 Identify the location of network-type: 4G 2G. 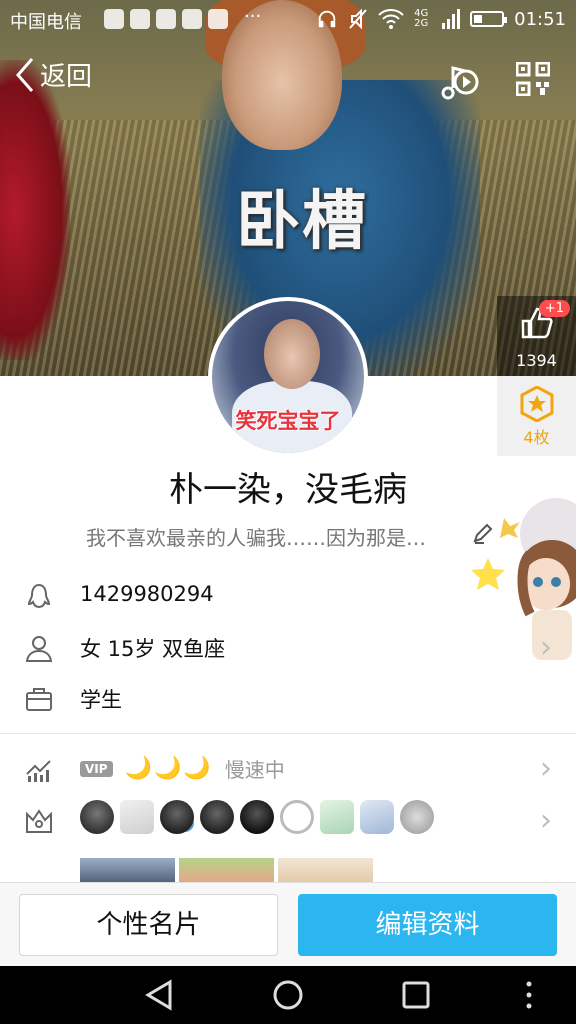
(421, 18).